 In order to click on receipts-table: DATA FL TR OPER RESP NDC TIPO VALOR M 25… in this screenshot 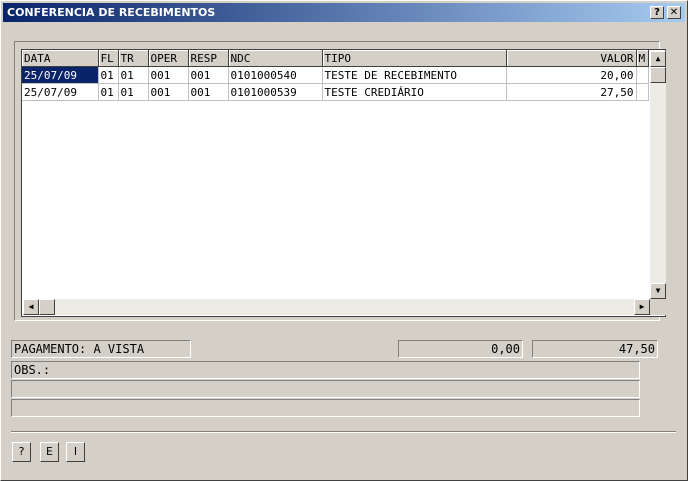, I will do `click(335, 75)`.